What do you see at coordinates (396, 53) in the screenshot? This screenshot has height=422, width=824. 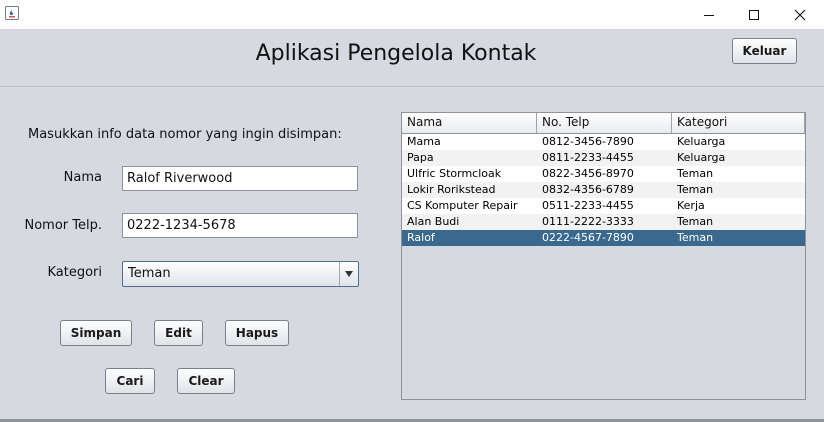 I see `page-title: Aplikasi Pengelola Kontak` at bounding box center [396, 53].